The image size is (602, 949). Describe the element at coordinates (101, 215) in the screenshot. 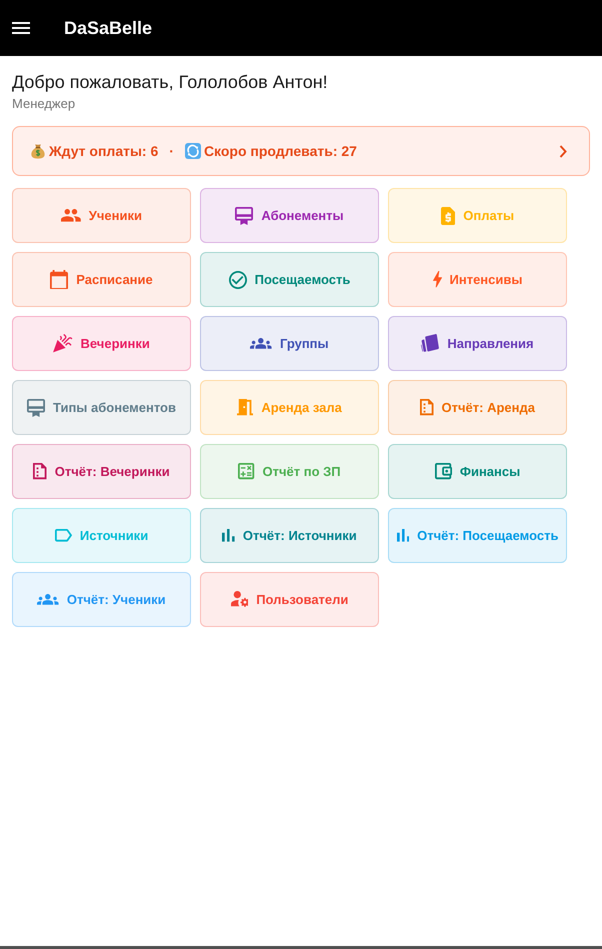

I see `section-button: Ученики` at that location.